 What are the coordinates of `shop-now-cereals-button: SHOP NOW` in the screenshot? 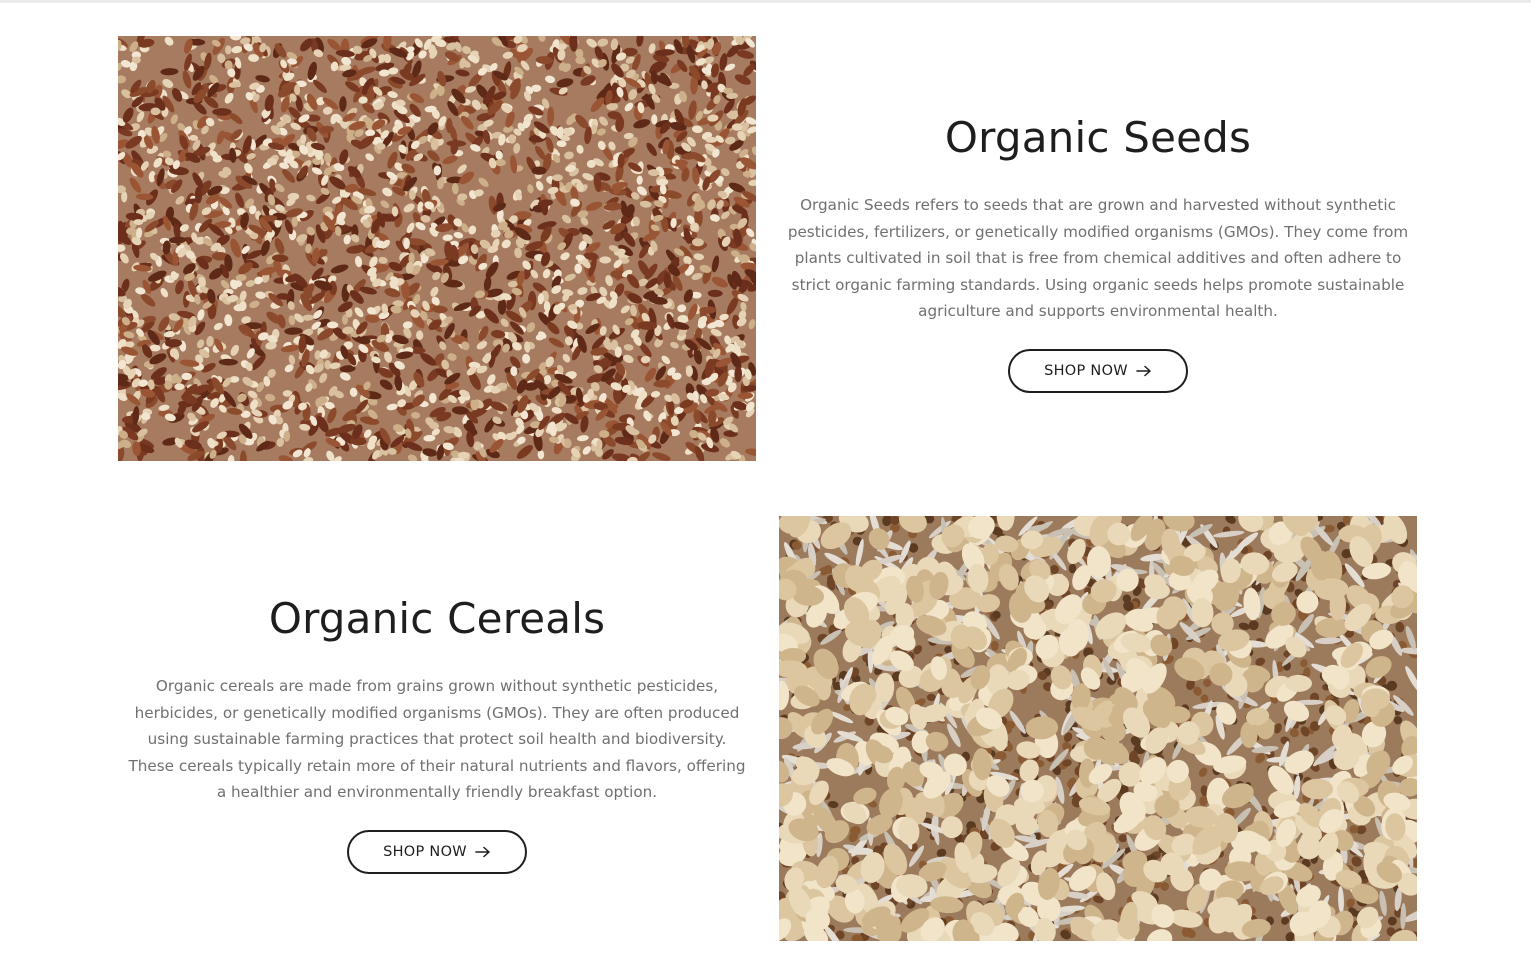 It's located at (437, 851).